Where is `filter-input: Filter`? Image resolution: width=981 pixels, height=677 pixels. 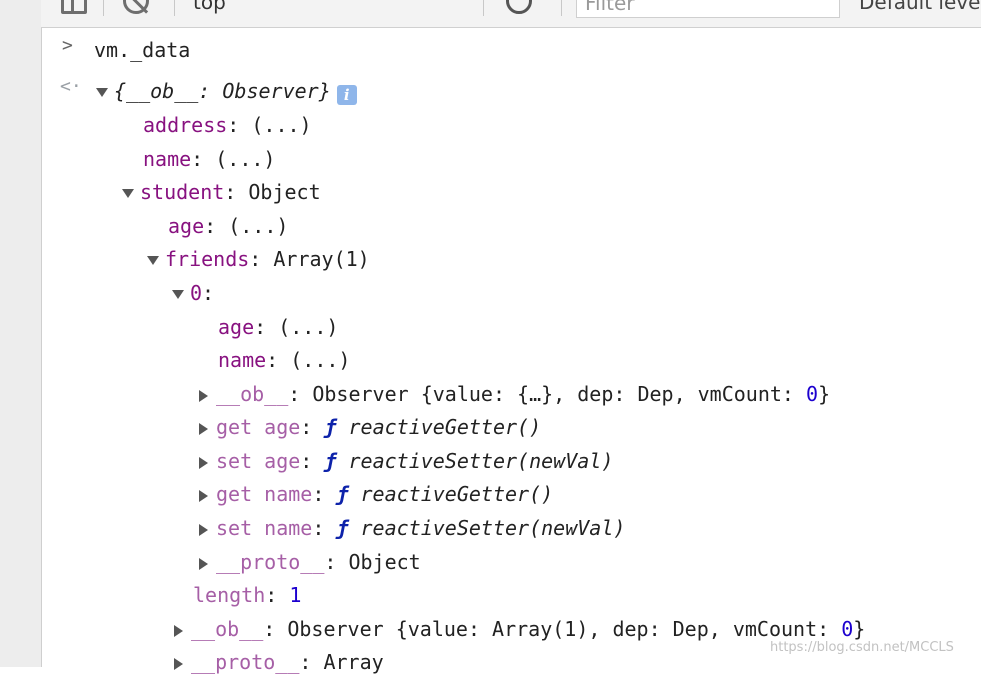 filter-input: Filter is located at coordinates (708, 9).